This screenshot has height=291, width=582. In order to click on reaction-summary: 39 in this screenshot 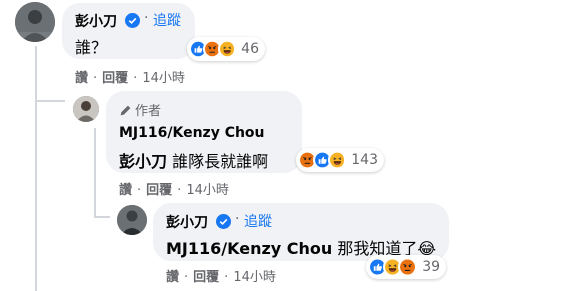, I will do `click(406, 267)`.